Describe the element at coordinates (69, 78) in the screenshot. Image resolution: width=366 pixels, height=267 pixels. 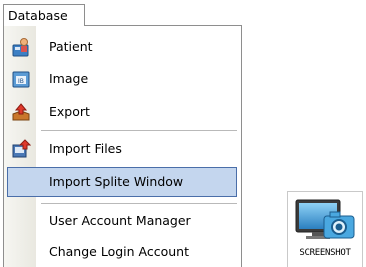
I see `menu-item-label: Image` at that location.